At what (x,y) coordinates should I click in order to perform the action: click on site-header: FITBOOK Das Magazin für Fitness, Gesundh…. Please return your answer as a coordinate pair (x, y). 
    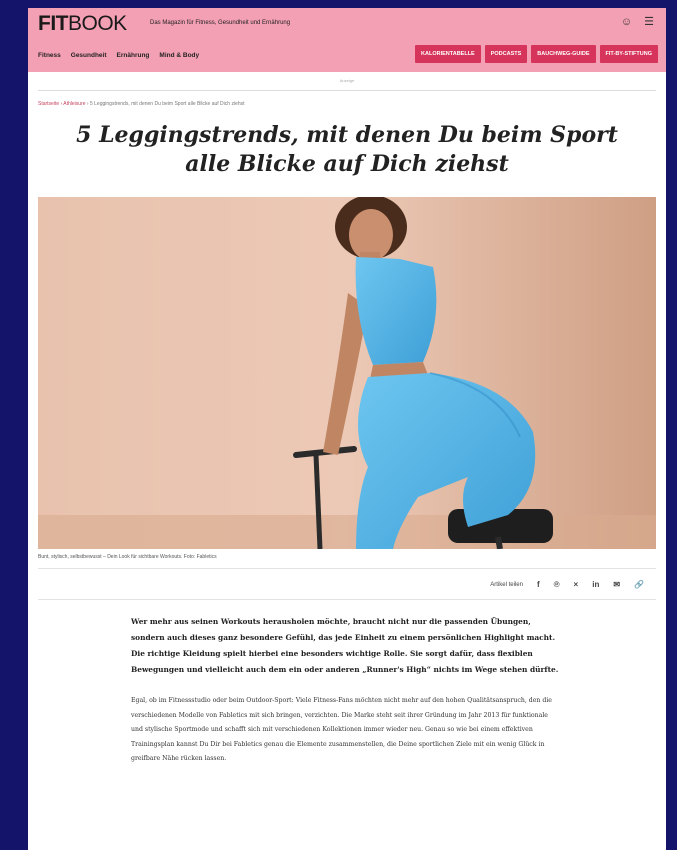
    Looking at the image, I should click on (347, 40).